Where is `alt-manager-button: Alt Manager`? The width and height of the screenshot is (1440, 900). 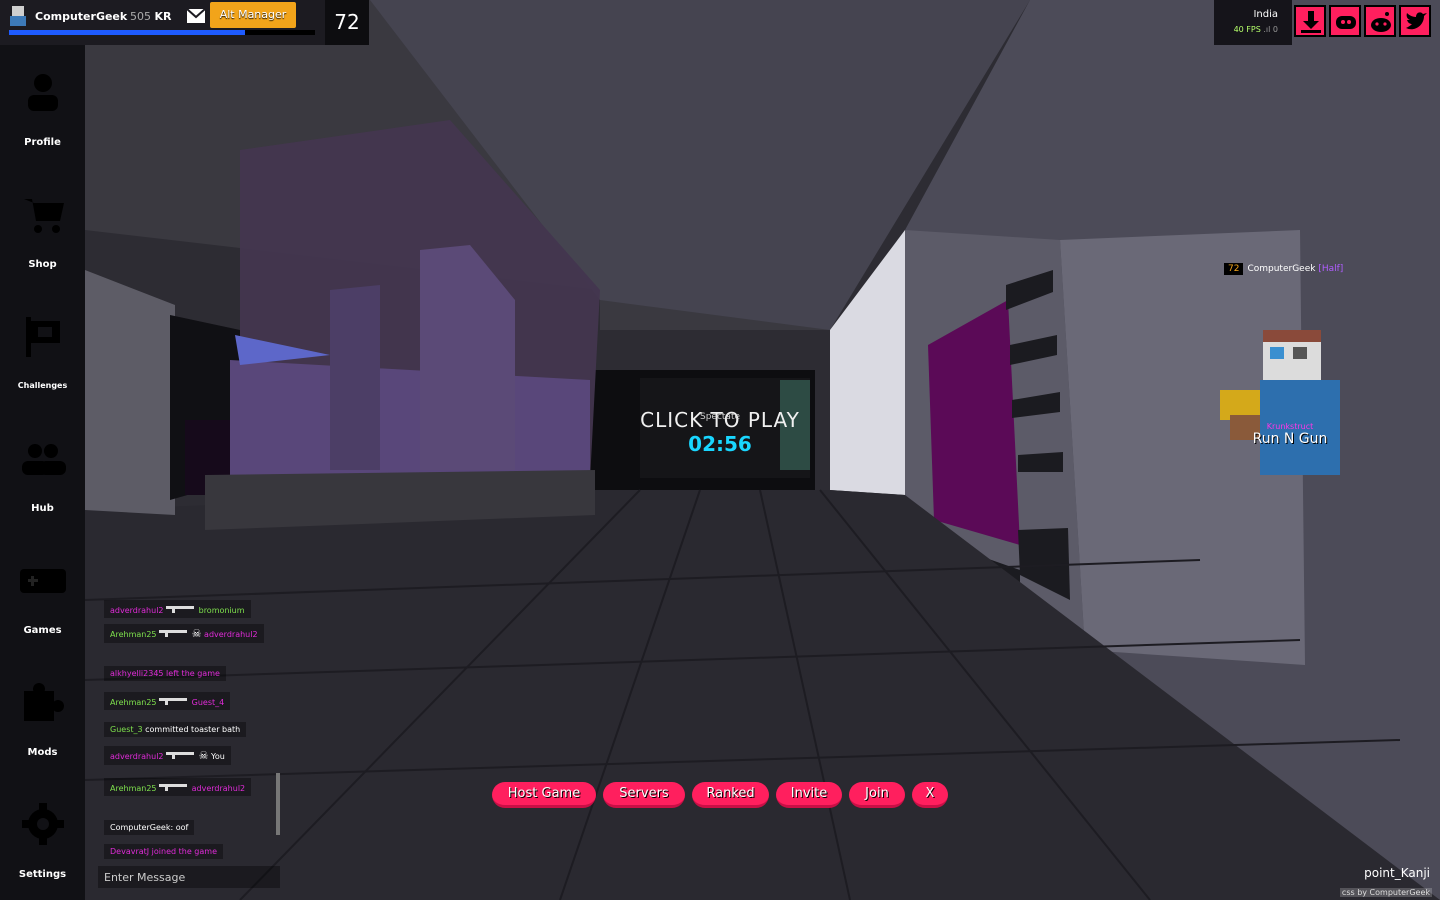
alt-manager-button: Alt Manager is located at coordinates (253, 15).